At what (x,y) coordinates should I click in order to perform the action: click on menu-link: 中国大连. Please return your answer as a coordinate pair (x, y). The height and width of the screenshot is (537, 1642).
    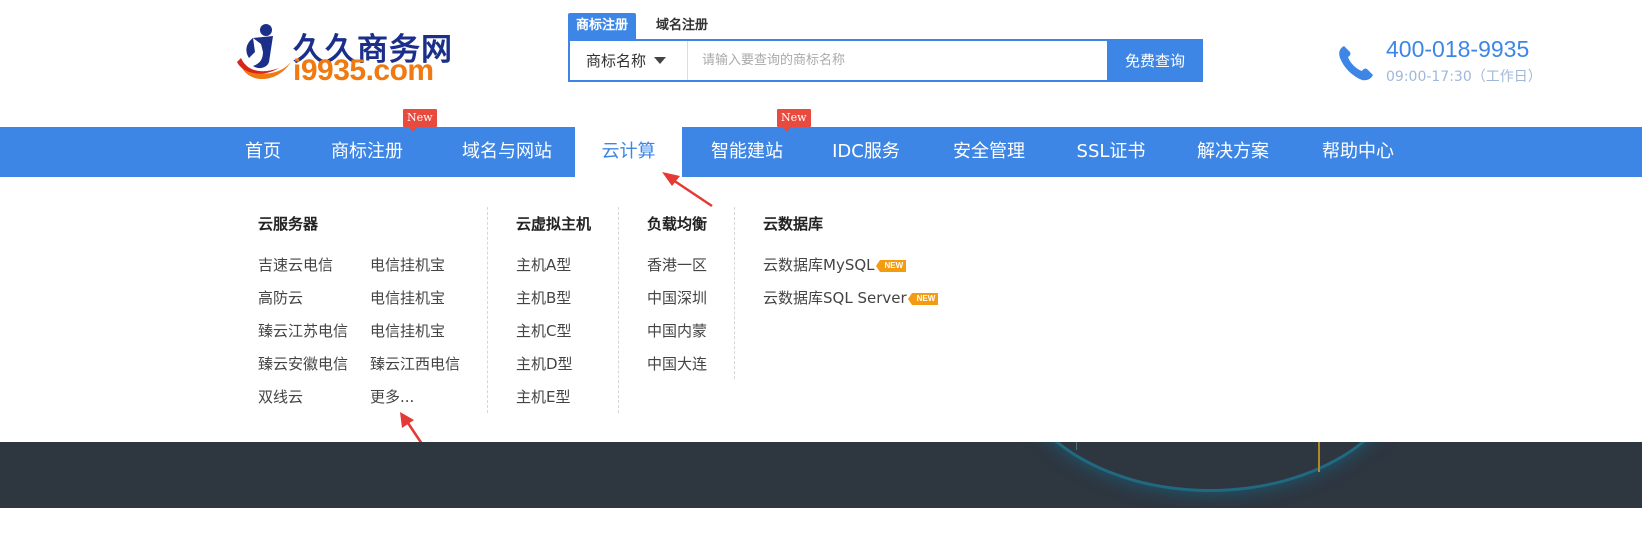
    Looking at the image, I should click on (677, 363).